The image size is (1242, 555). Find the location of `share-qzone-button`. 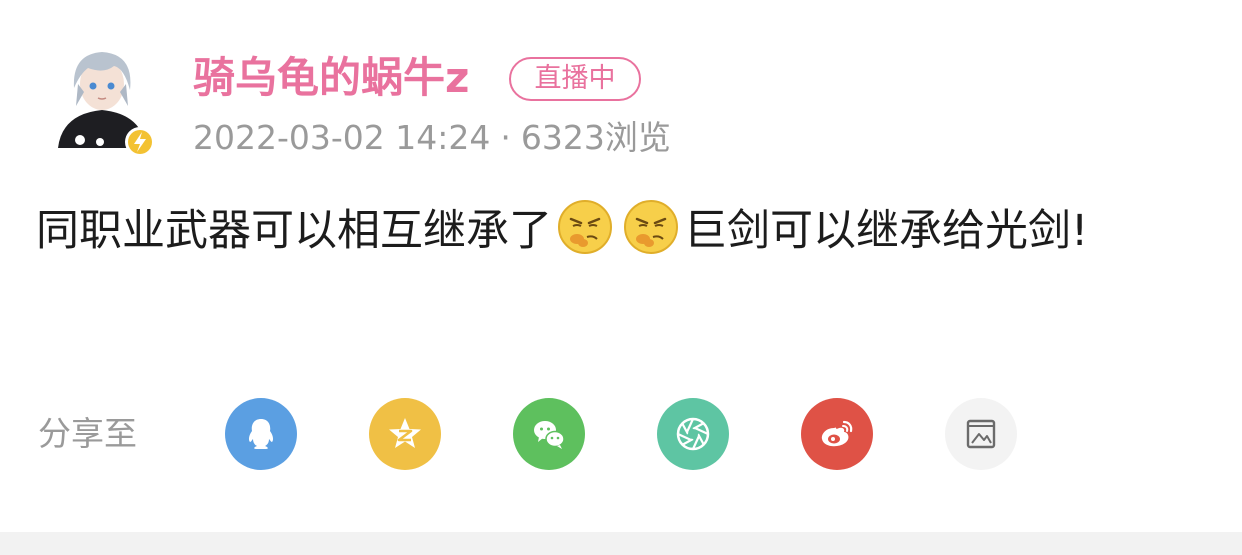

share-qzone-button is located at coordinates (405, 434).